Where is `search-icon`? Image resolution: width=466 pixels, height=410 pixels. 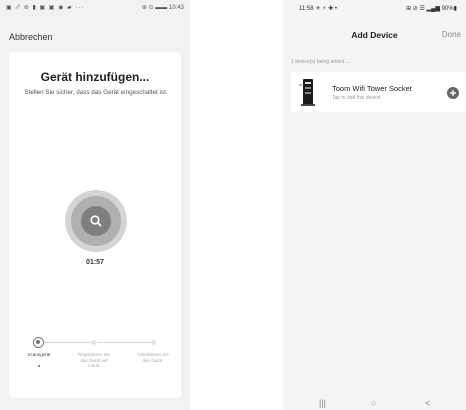
search-icon is located at coordinates (96, 221).